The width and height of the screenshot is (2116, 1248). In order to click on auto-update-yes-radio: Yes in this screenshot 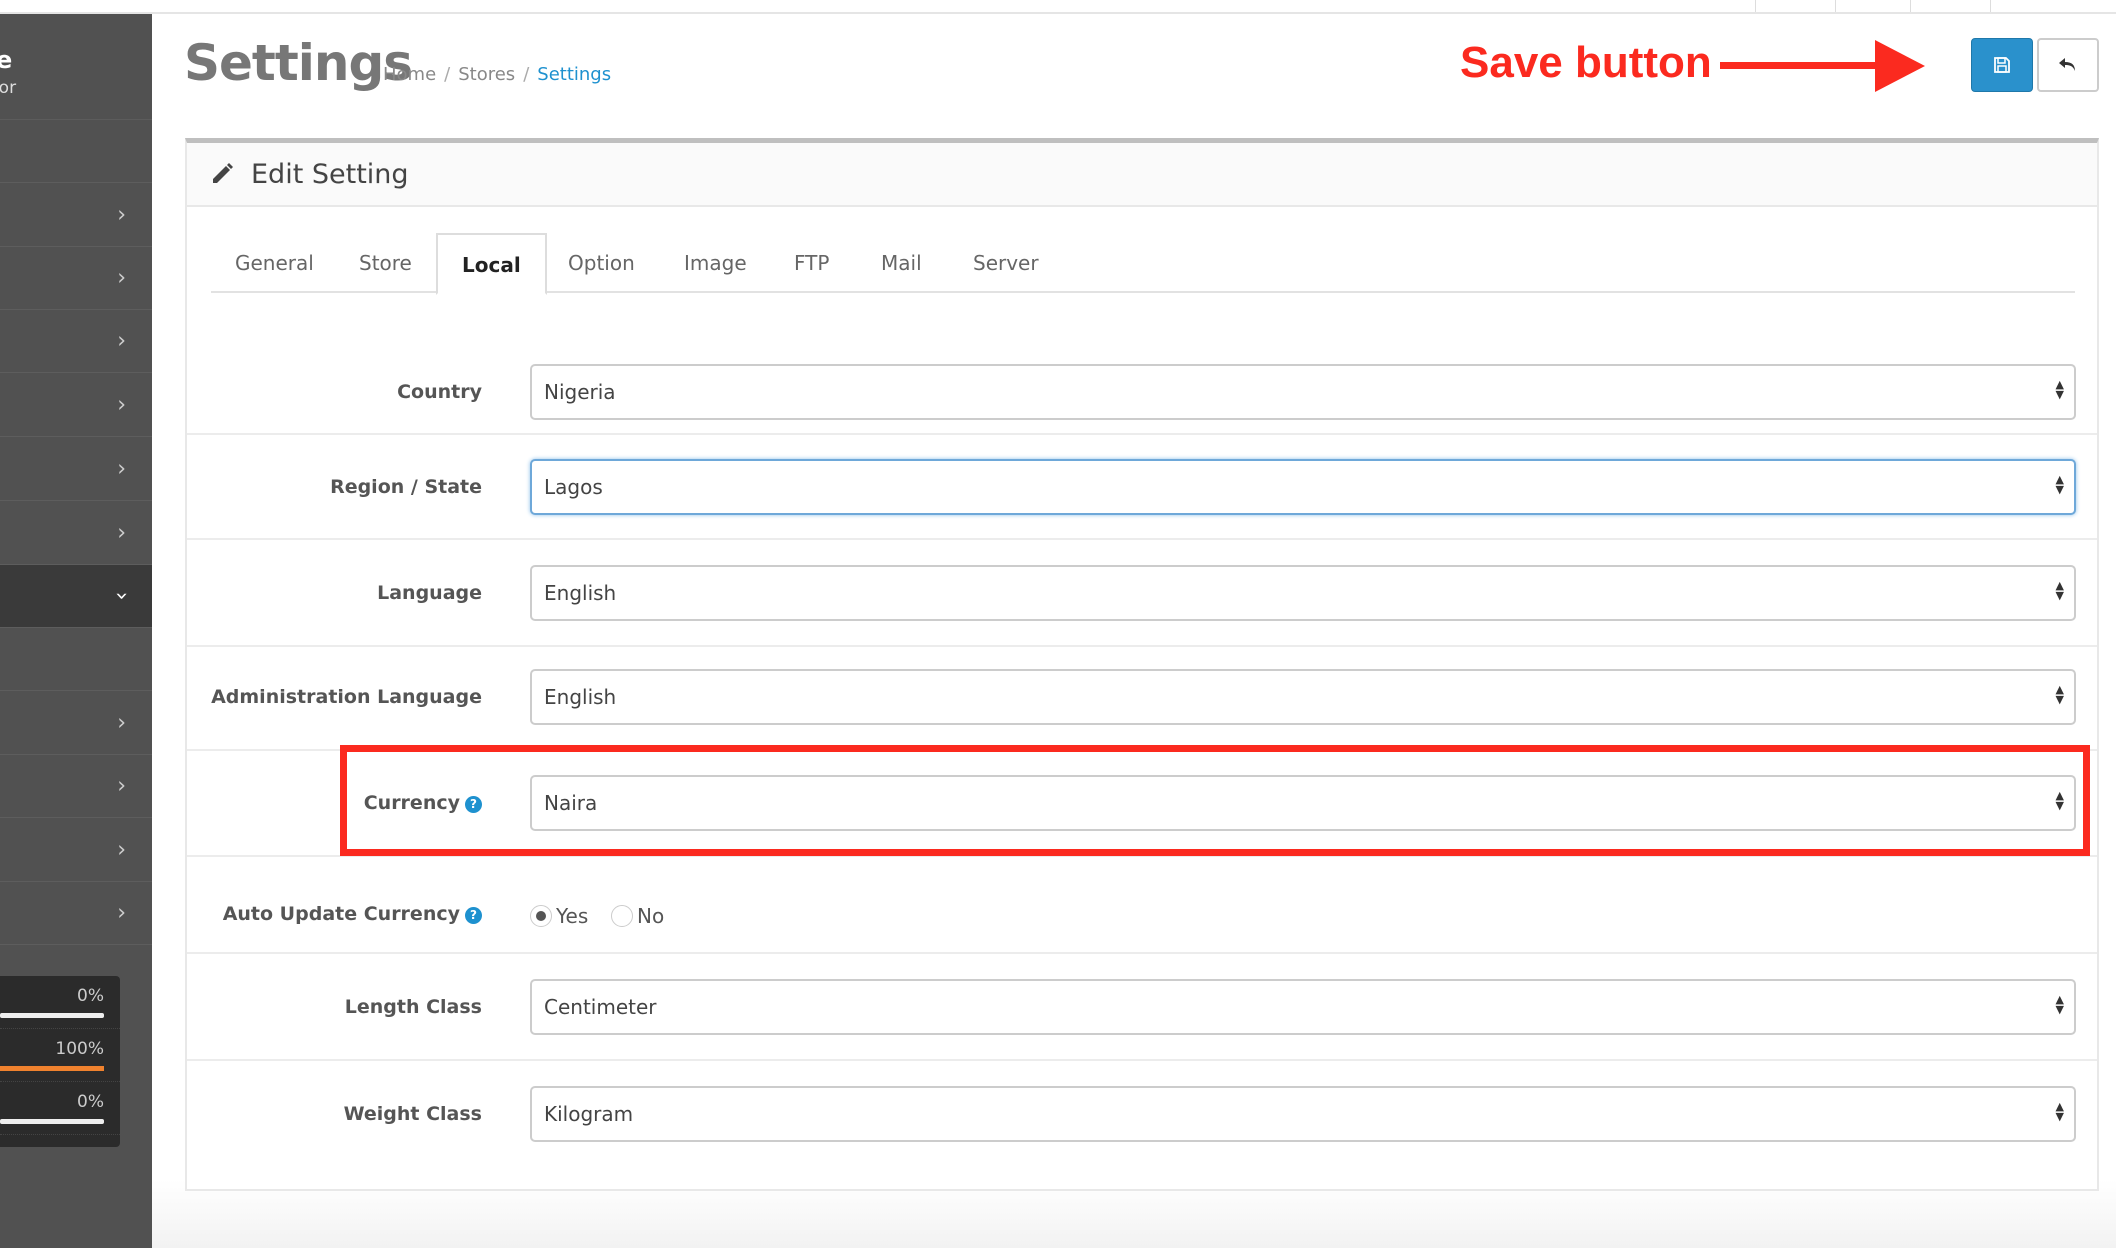, I will do `click(559, 916)`.